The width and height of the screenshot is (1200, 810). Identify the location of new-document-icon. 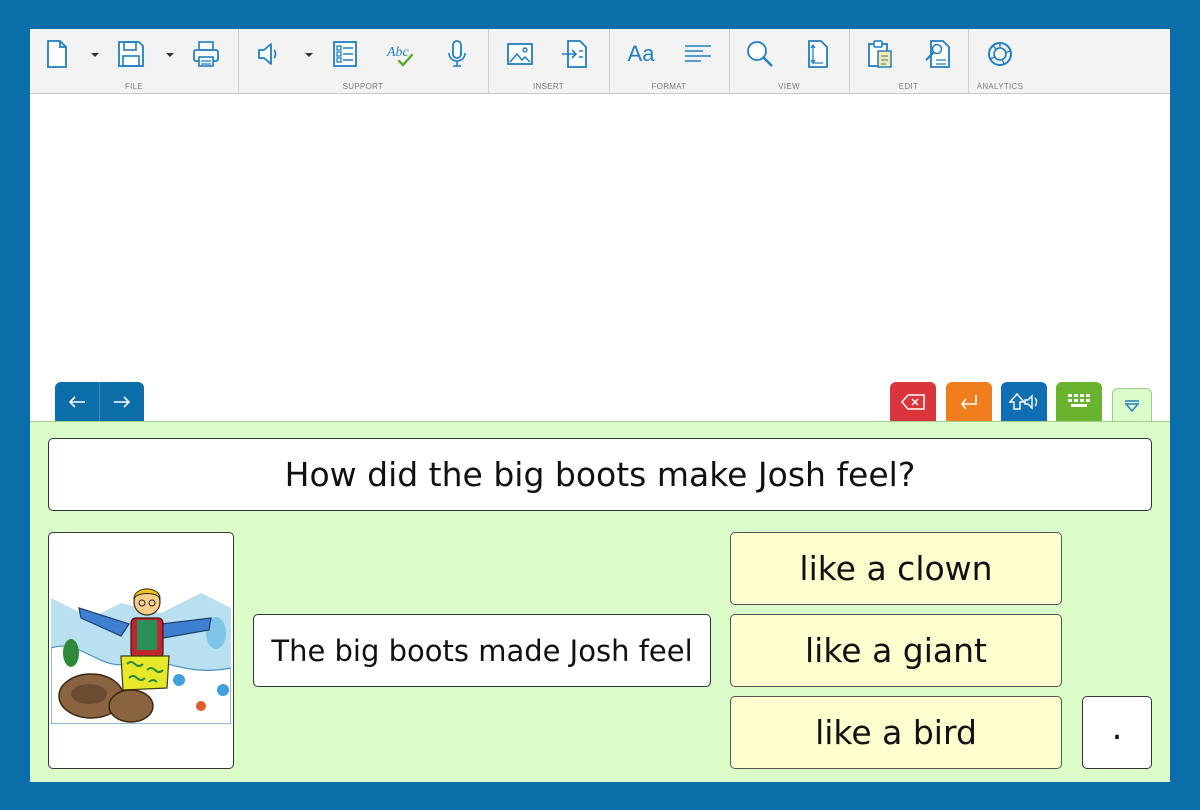
(57, 54).